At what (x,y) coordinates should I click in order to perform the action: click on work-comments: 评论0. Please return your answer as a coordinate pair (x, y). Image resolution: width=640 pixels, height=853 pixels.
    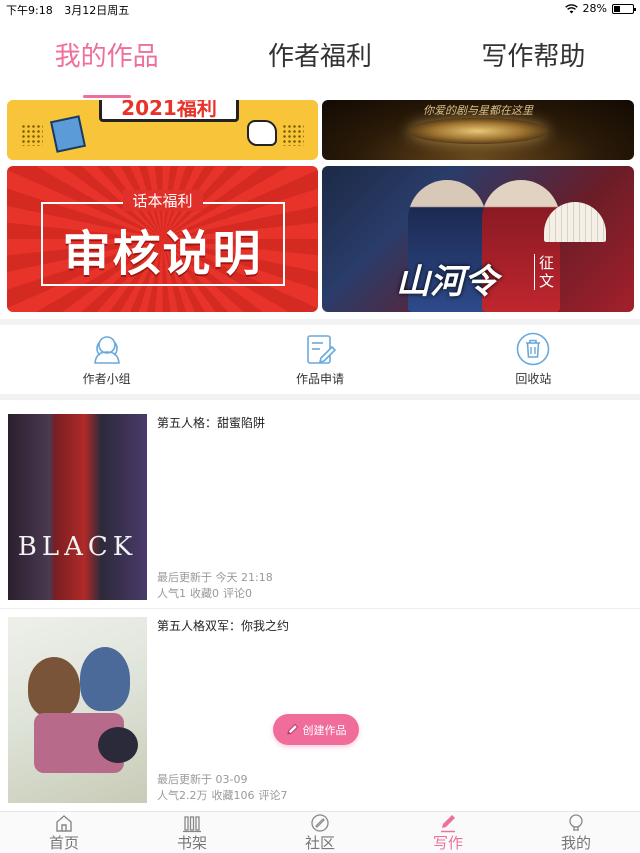
    Looking at the image, I should click on (237, 593).